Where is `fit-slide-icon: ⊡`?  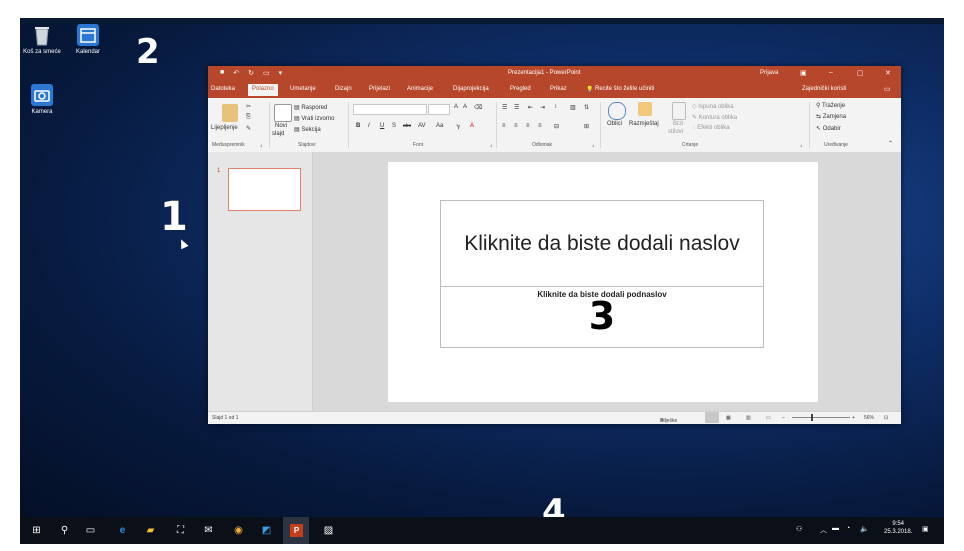
fit-slide-icon: ⊡ is located at coordinates (886, 418).